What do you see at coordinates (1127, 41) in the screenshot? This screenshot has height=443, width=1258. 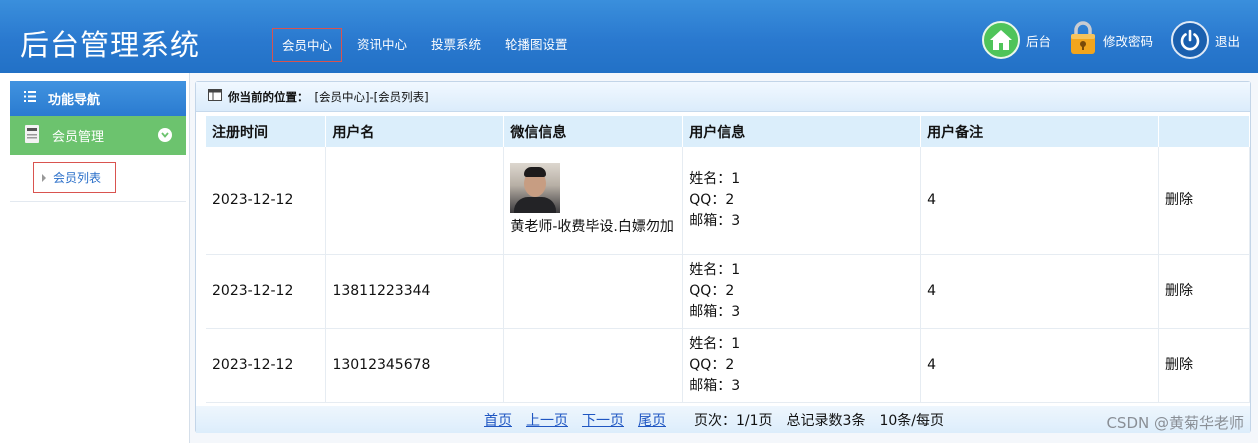 I see `change-password-label: 修改密码` at bounding box center [1127, 41].